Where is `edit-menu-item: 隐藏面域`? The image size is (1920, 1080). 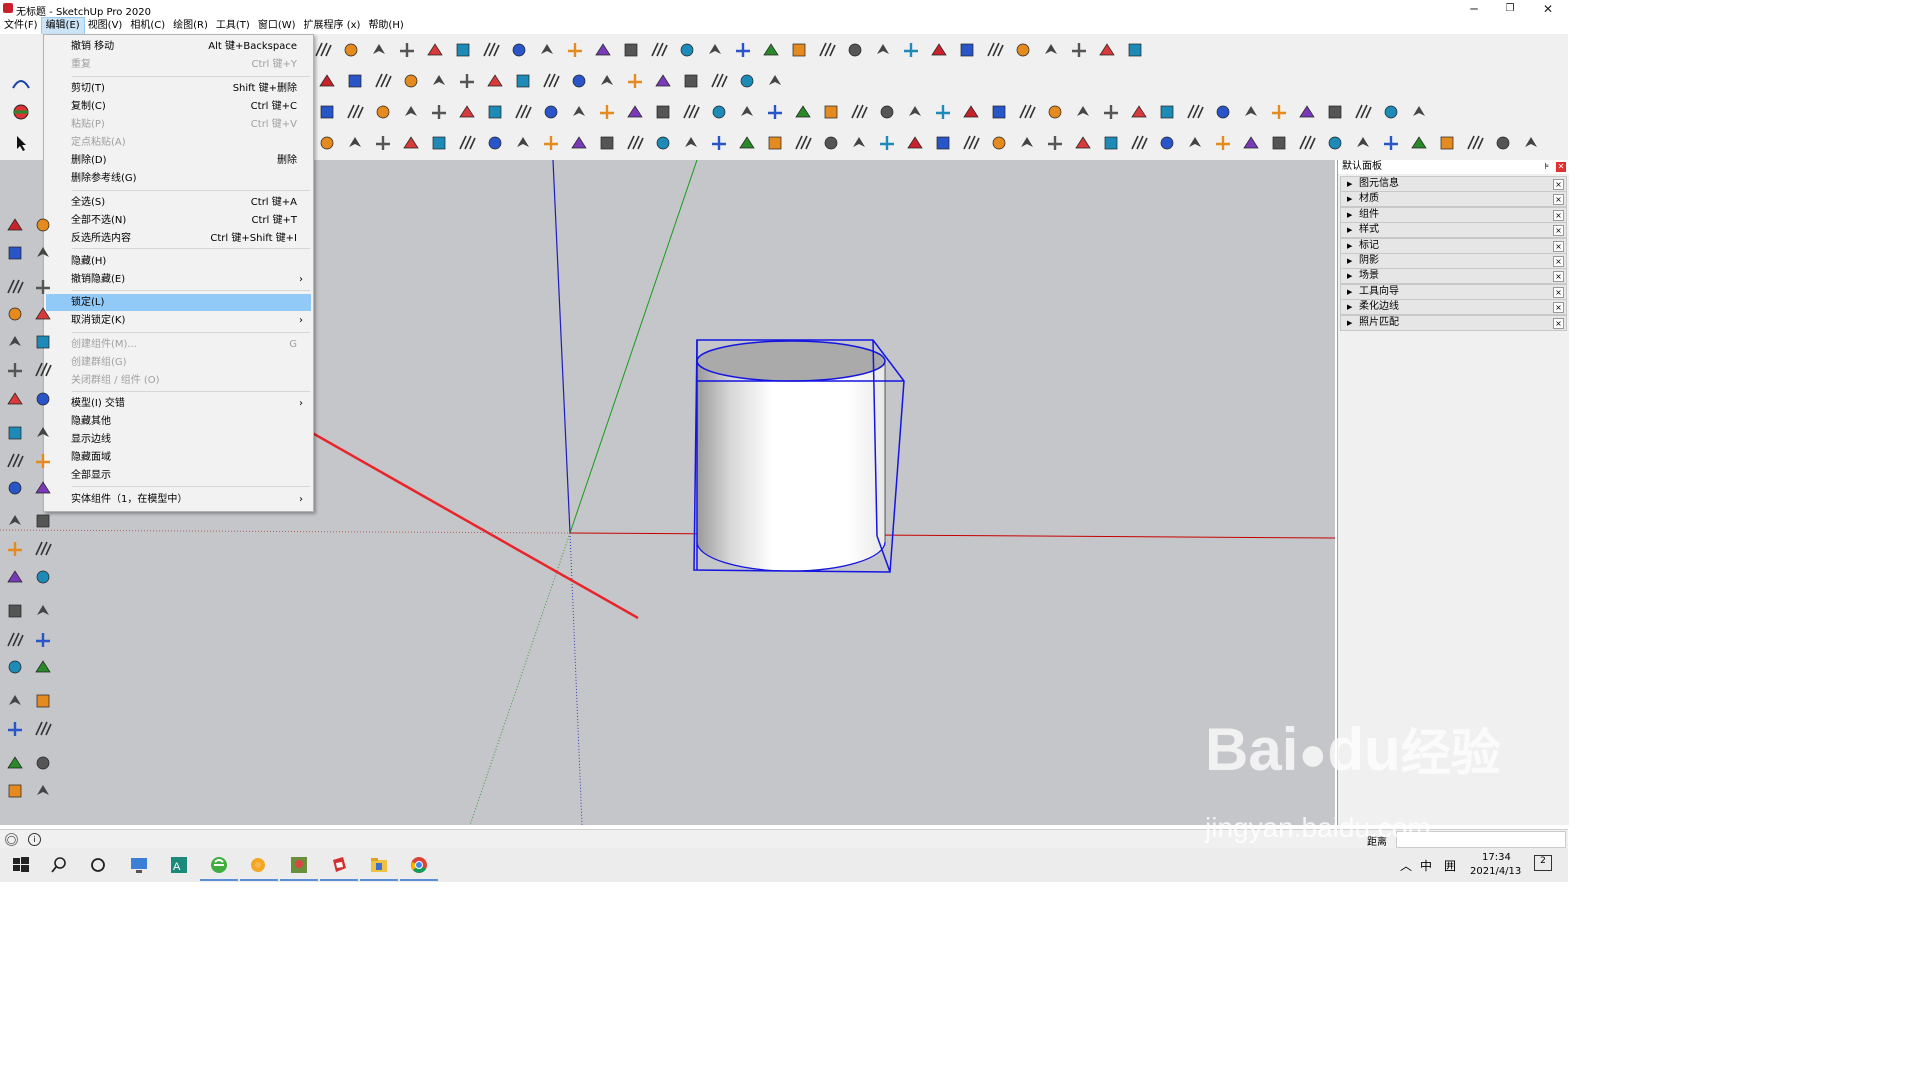 edit-menu-item: 隐藏面域 is located at coordinates (178, 457).